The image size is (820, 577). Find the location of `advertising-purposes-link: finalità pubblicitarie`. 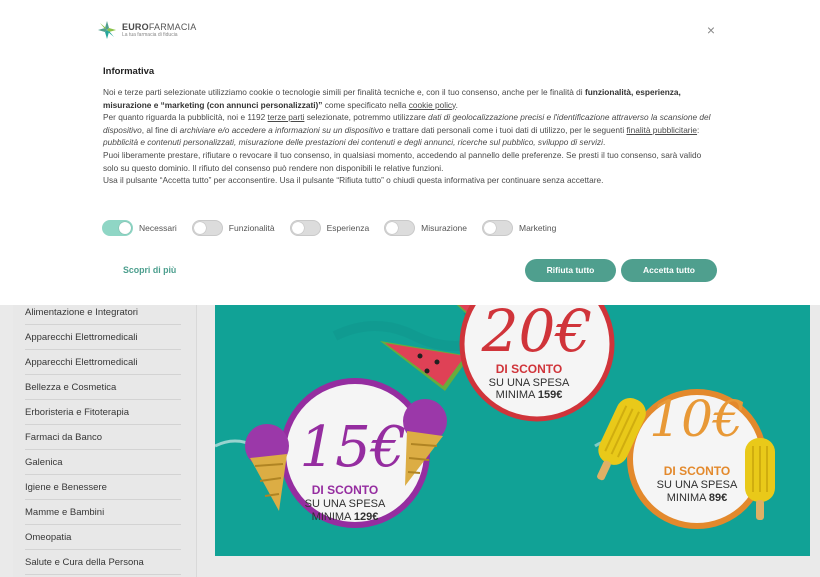

advertising-purposes-link: finalità pubblicitarie is located at coordinates (661, 130).